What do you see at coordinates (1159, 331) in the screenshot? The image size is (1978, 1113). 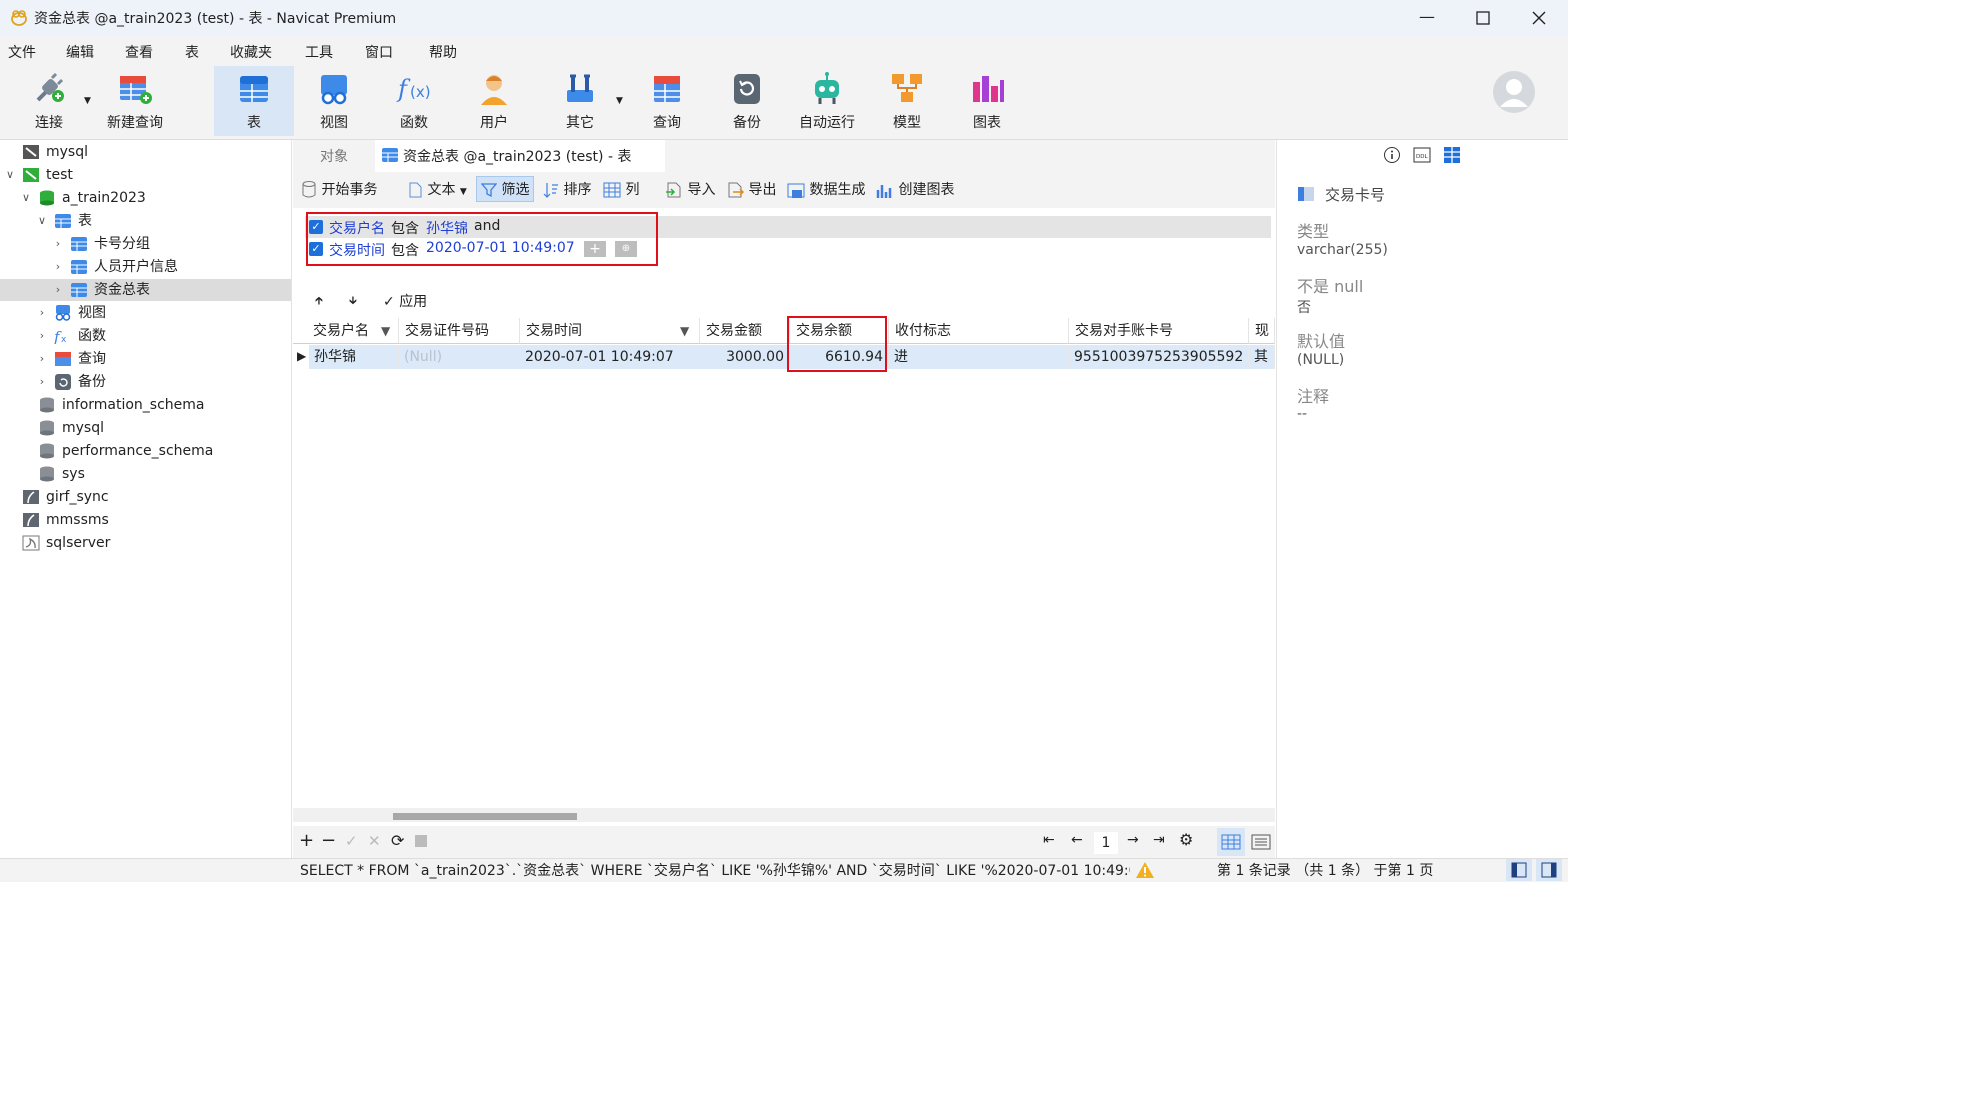 I see `column-header: 交易对手账卡号` at bounding box center [1159, 331].